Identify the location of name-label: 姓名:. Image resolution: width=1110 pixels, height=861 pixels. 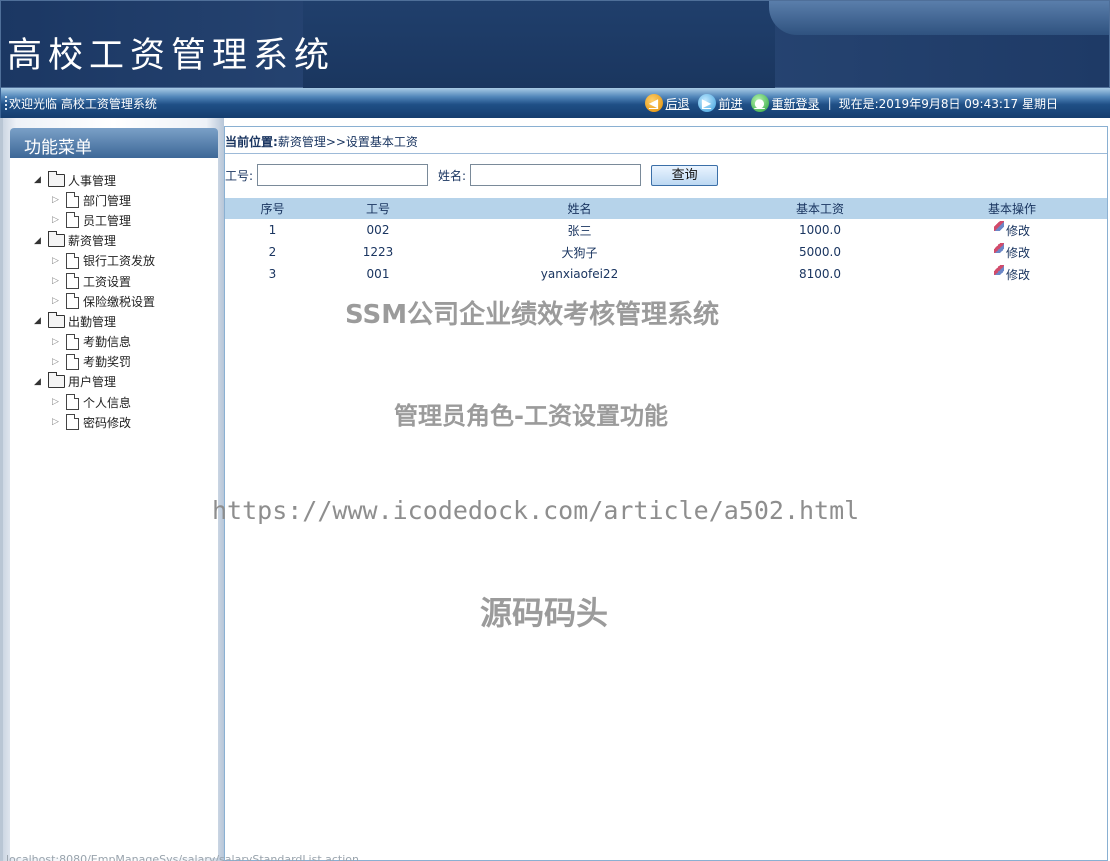
(452, 175).